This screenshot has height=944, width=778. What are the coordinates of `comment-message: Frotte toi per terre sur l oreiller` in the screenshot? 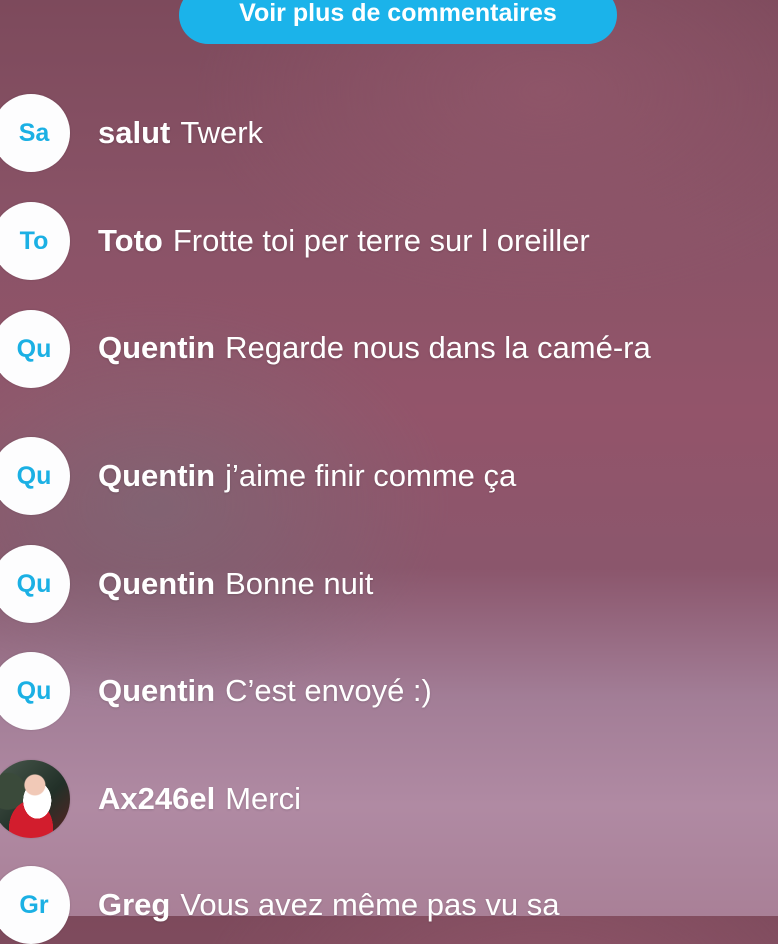 It's located at (381, 240).